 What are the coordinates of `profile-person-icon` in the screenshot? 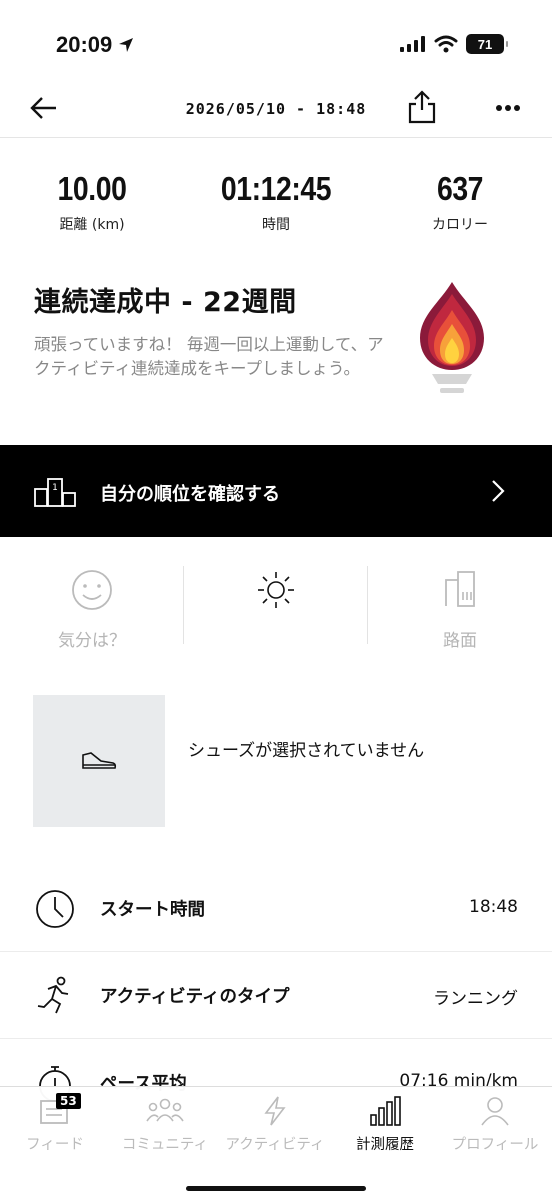 It's located at (495, 1111).